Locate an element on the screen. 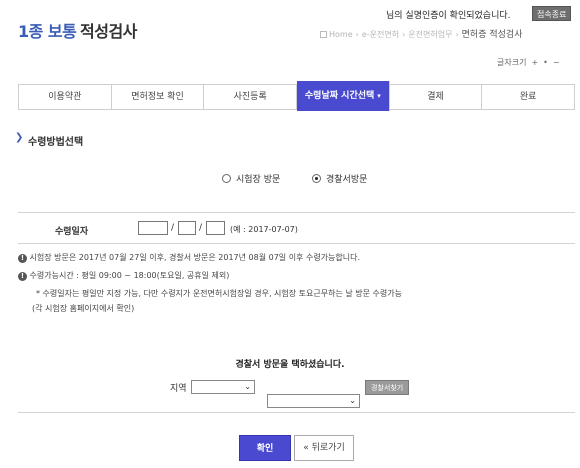 Image resolution: width=580 pixels, height=468 pixels. step-license-info: 면허정보 확인 is located at coordinates (158, 97).